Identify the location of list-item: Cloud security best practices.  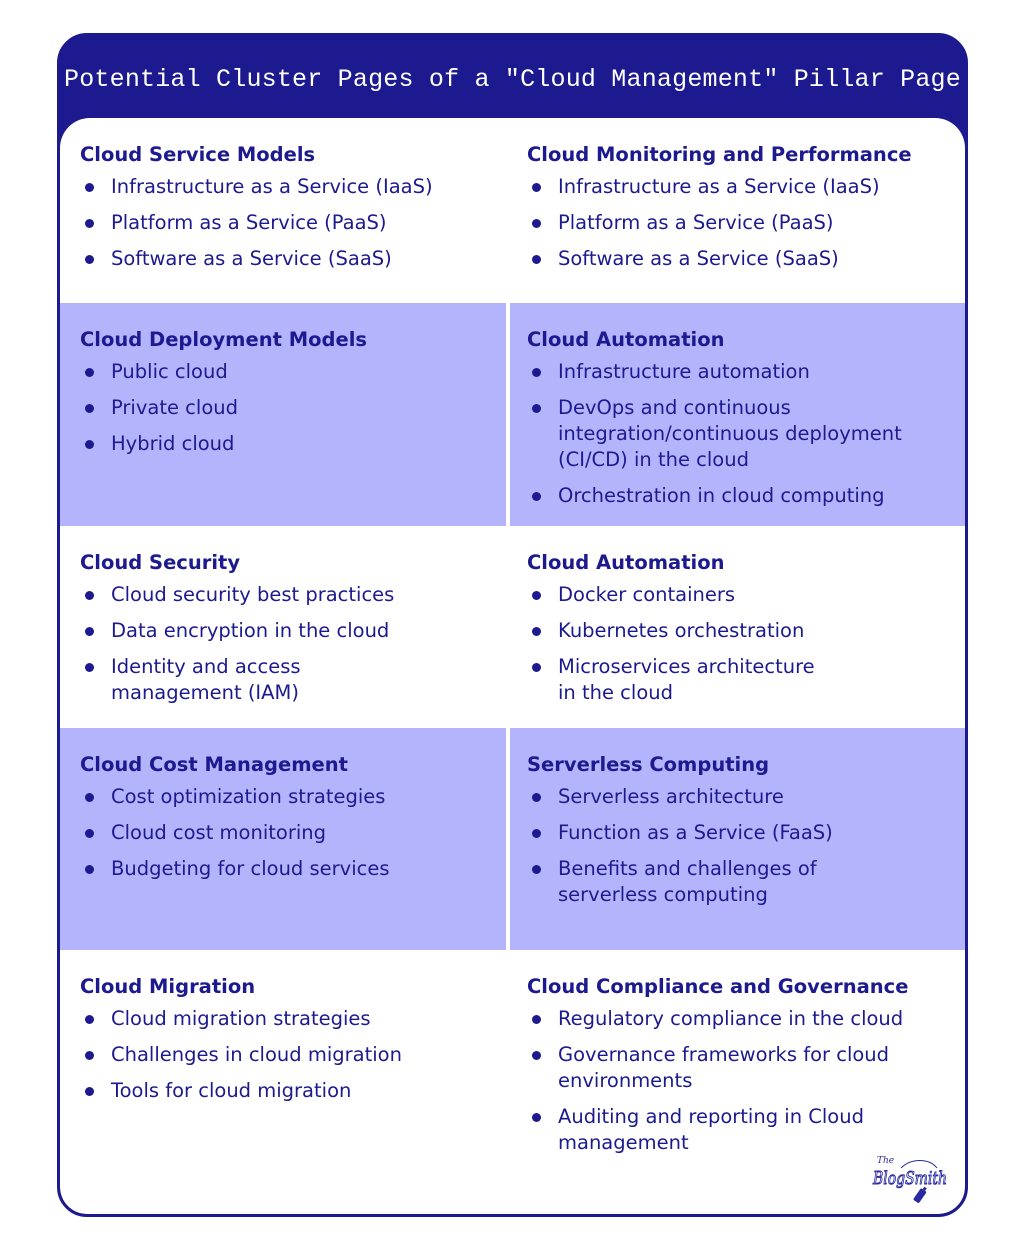
(255, 595).